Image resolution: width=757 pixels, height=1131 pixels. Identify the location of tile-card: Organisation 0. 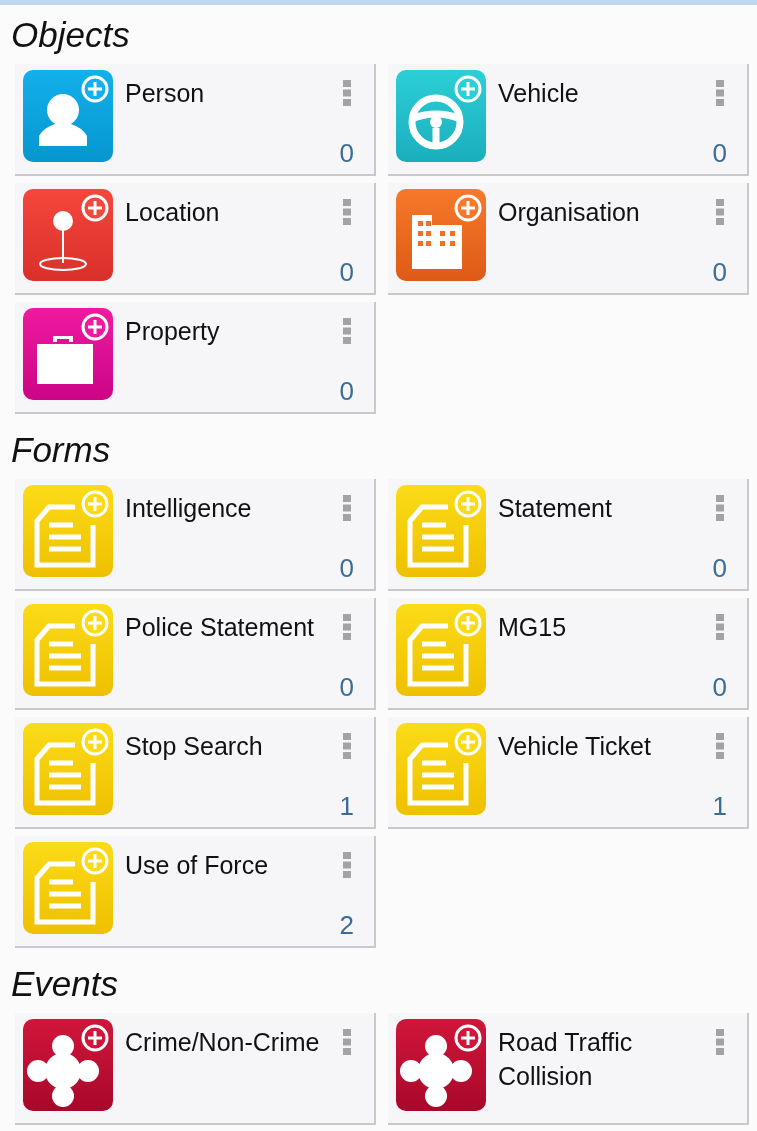
(568, 239).